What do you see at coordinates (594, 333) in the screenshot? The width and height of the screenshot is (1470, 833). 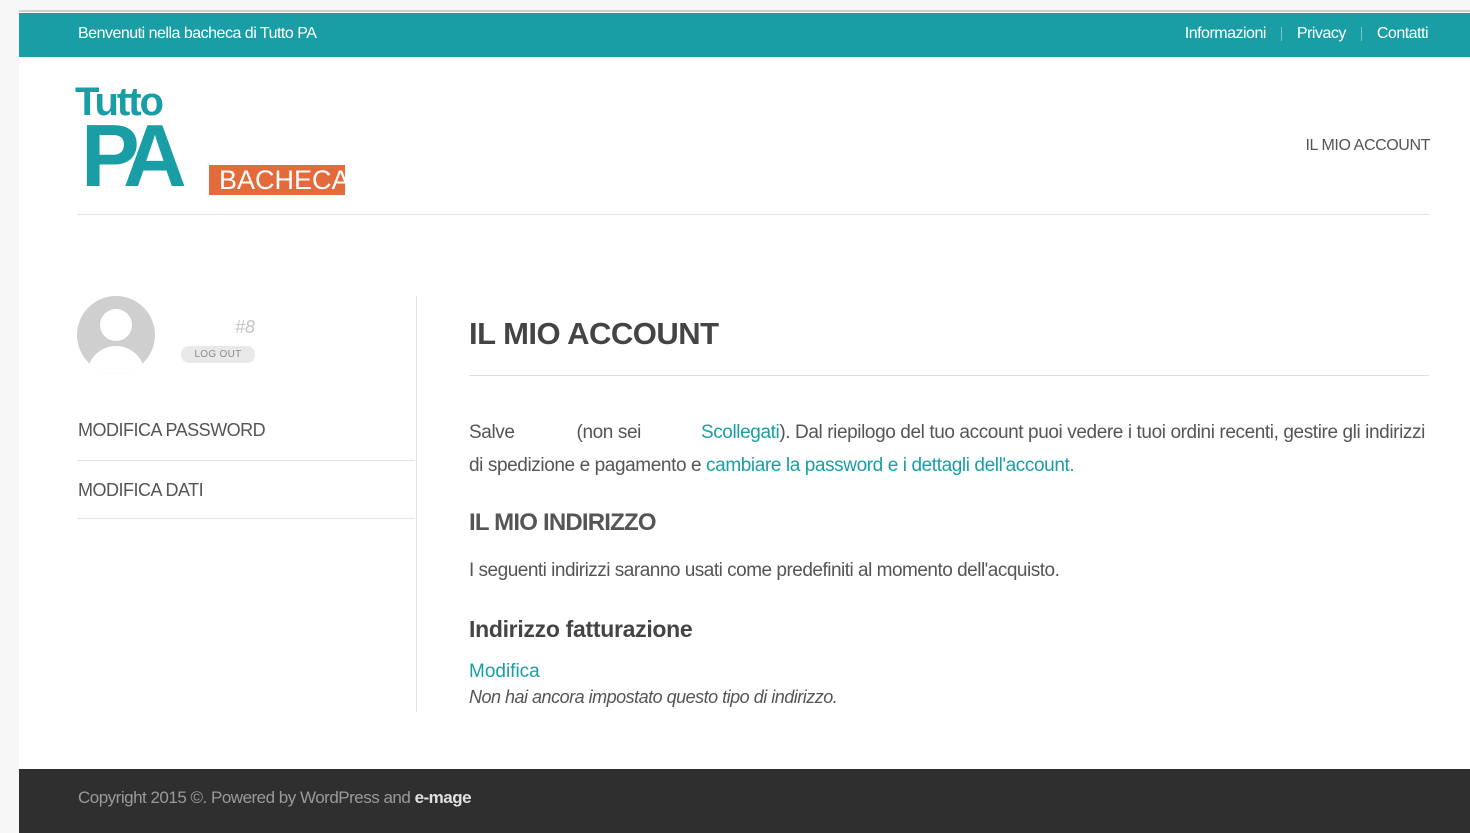 I see `page-title: IL MIO ACCOUNT` at bounding box center [594, 333].